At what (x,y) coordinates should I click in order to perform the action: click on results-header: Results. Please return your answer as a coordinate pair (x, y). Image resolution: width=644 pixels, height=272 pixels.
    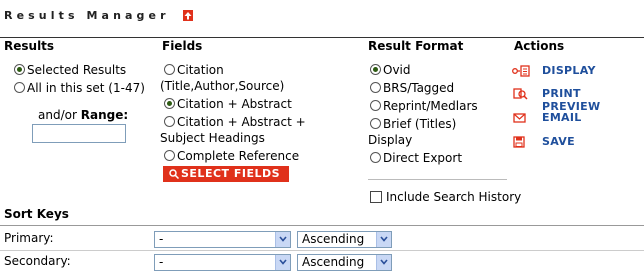
    Looking at the image, I should click on (29, 46).